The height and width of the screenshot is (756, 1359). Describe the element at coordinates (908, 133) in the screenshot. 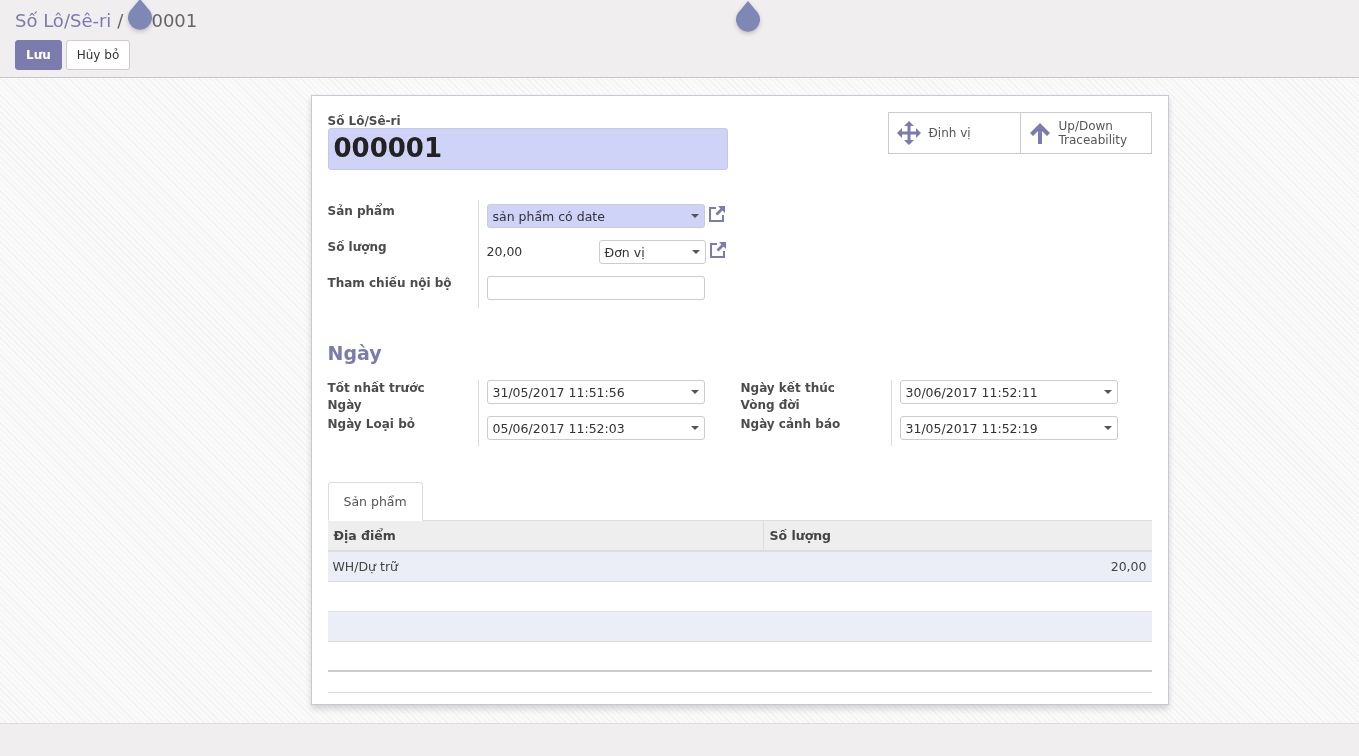

I see `move-arrows-icon` at that location.